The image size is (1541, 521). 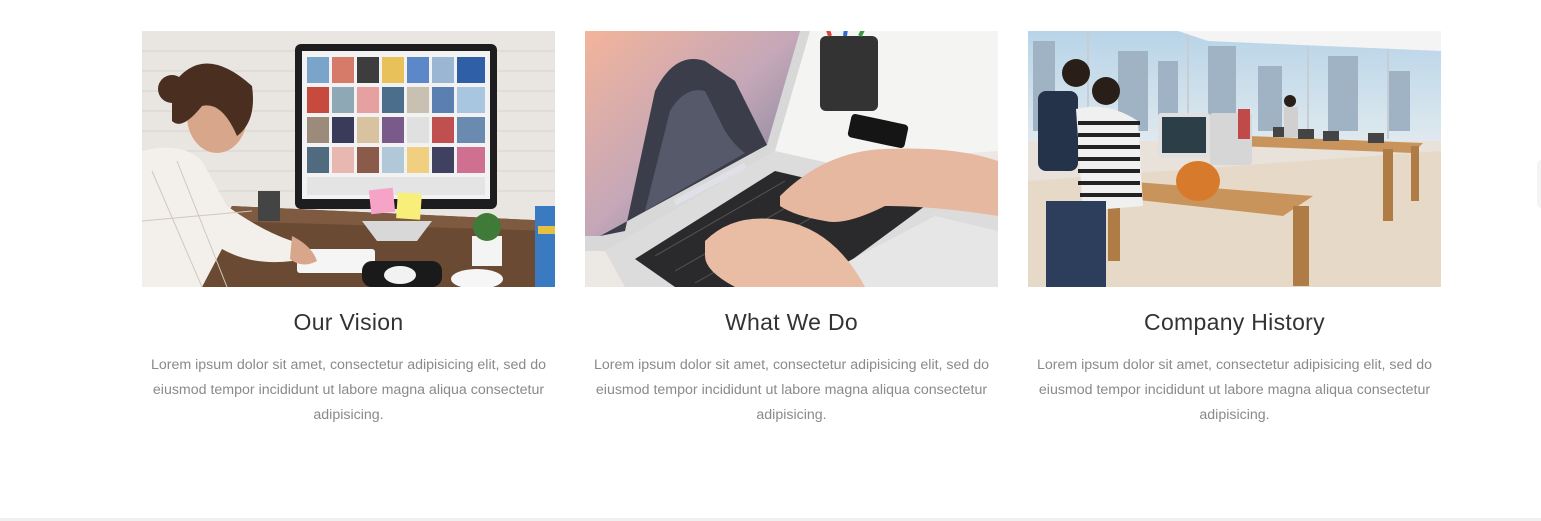 I want to click on photo-store-showroom-icon, so click(x=1234, y=159).